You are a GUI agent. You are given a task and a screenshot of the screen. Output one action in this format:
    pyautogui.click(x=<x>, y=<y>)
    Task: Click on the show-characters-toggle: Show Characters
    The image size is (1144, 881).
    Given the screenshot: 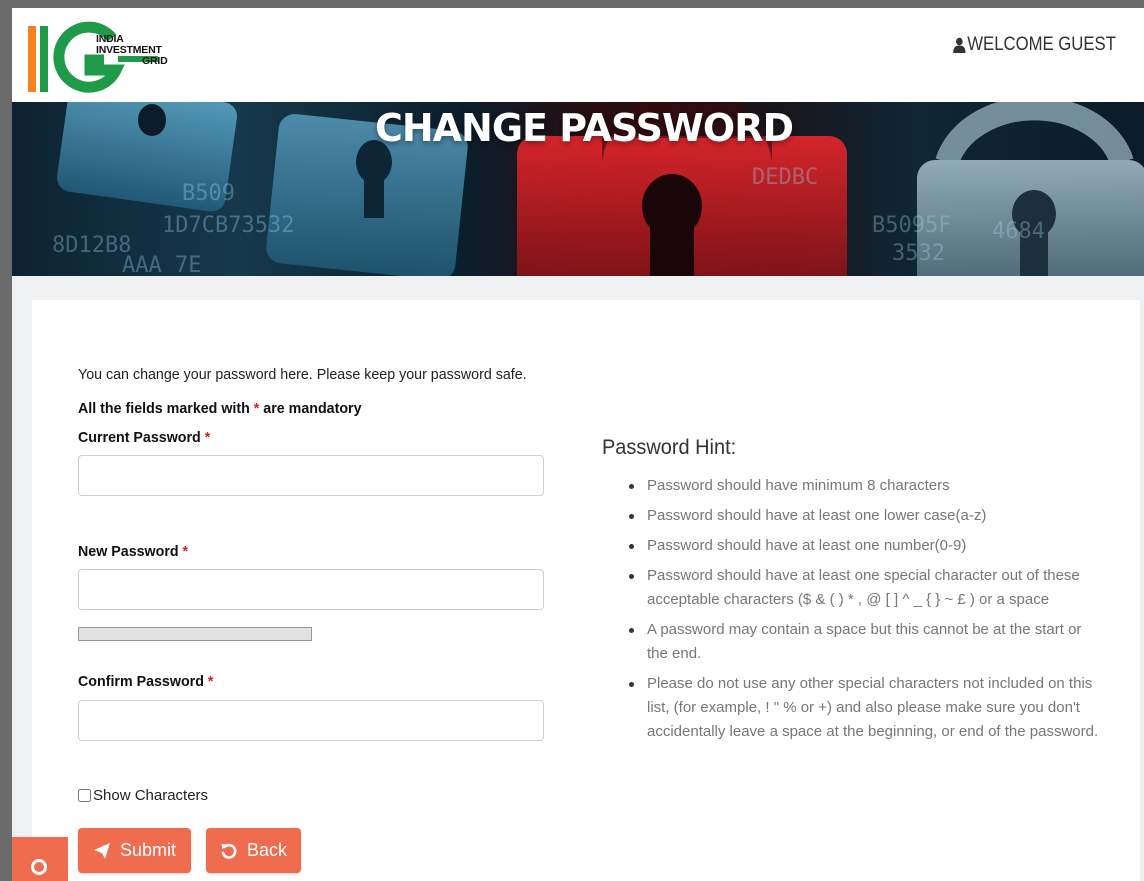 What is the action you would take?
    pyautogui.click(x=143, y=795)
    